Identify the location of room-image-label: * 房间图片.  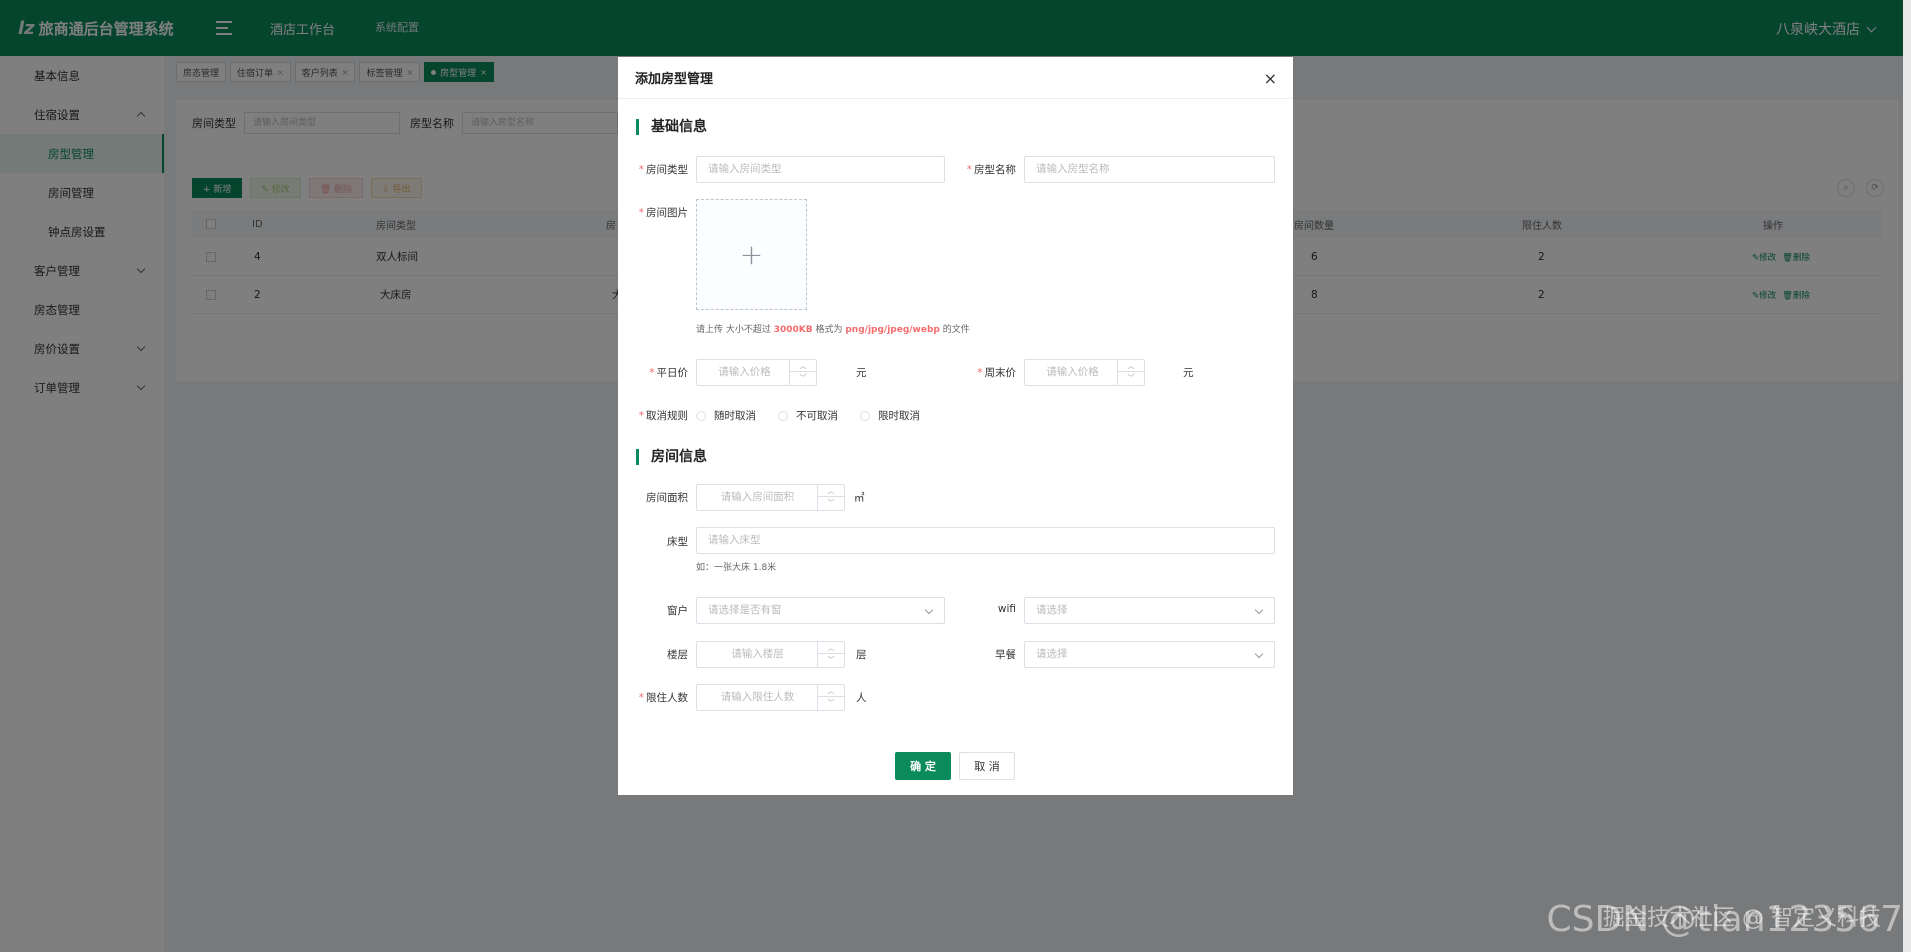
(663, 213).